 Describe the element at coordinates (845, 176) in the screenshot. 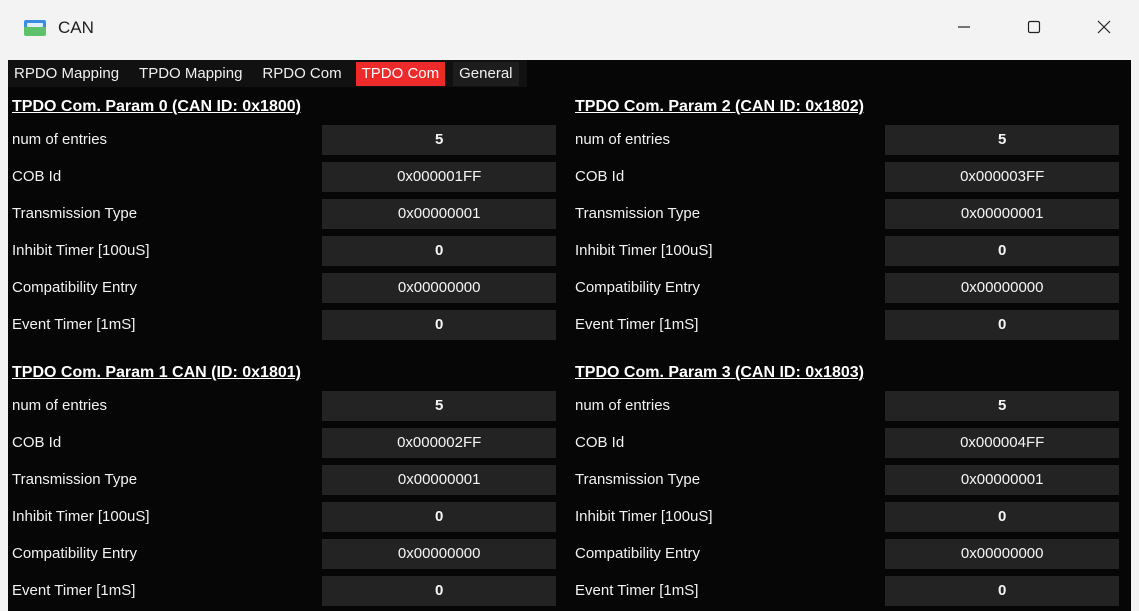

I see `row-cob-id: COB Id 0x000003FF` at that location.